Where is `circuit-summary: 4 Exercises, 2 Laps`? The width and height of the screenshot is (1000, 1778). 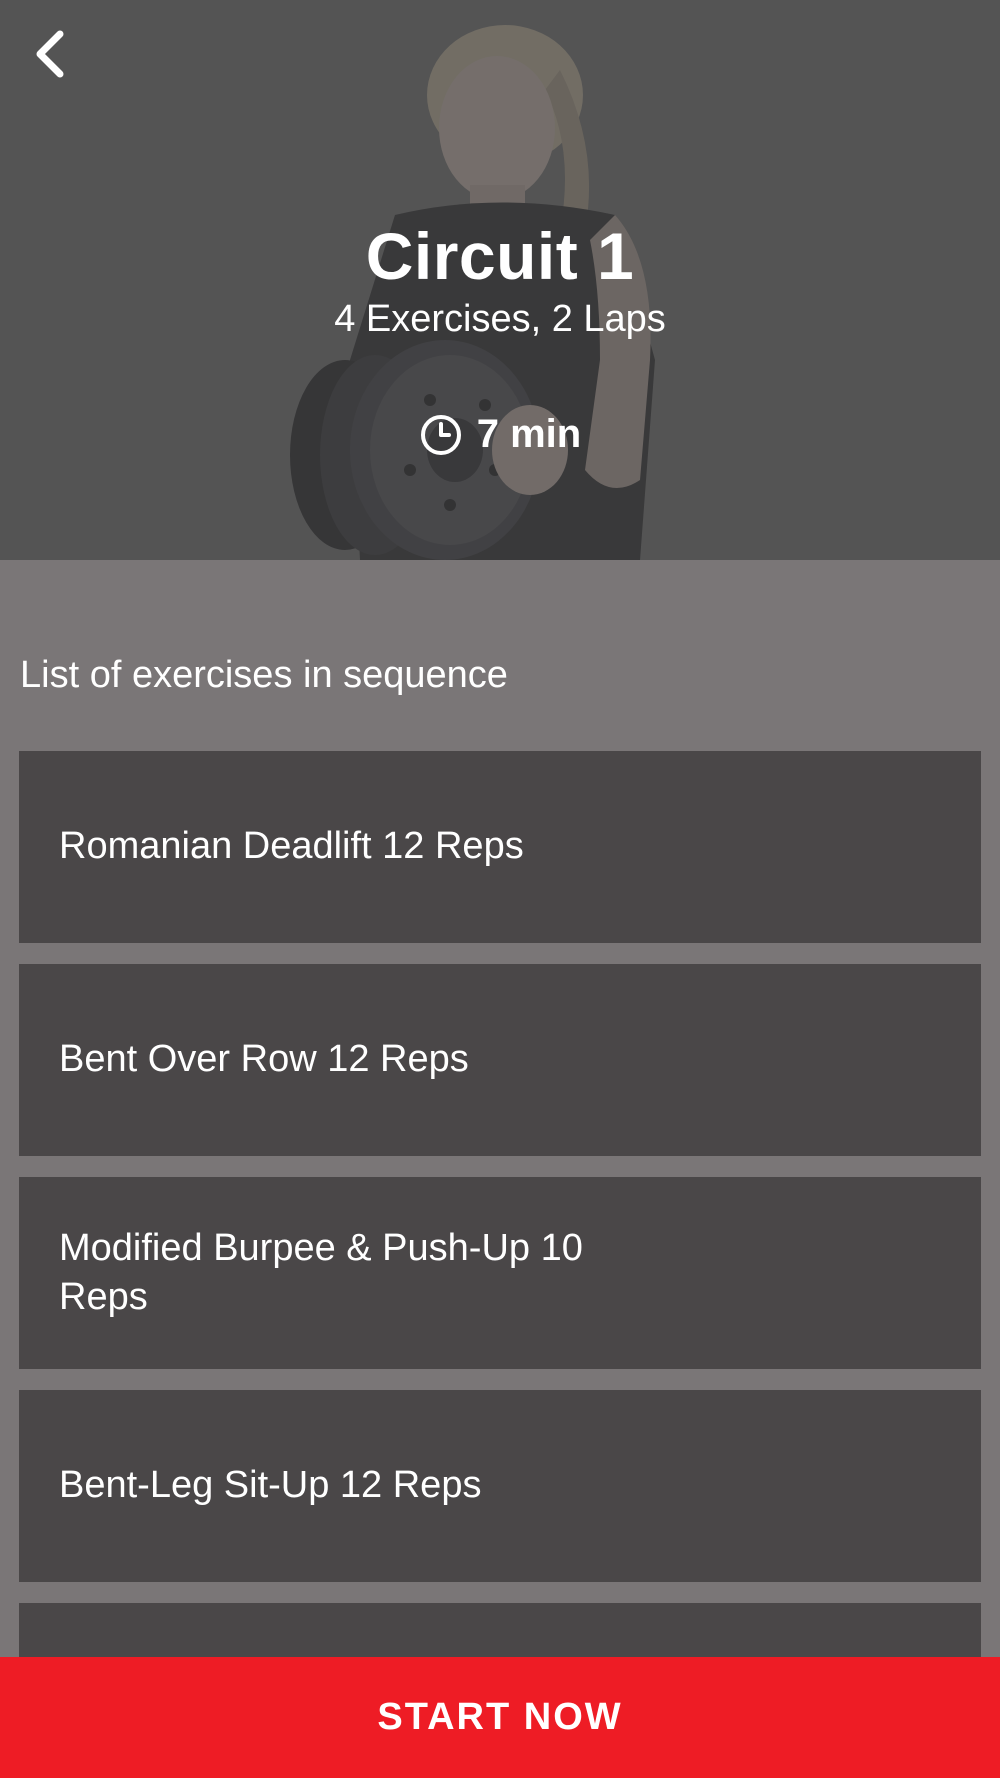
circuit-summary: 4 Exercises, 2 Laps is located at coordinates (500, 319).